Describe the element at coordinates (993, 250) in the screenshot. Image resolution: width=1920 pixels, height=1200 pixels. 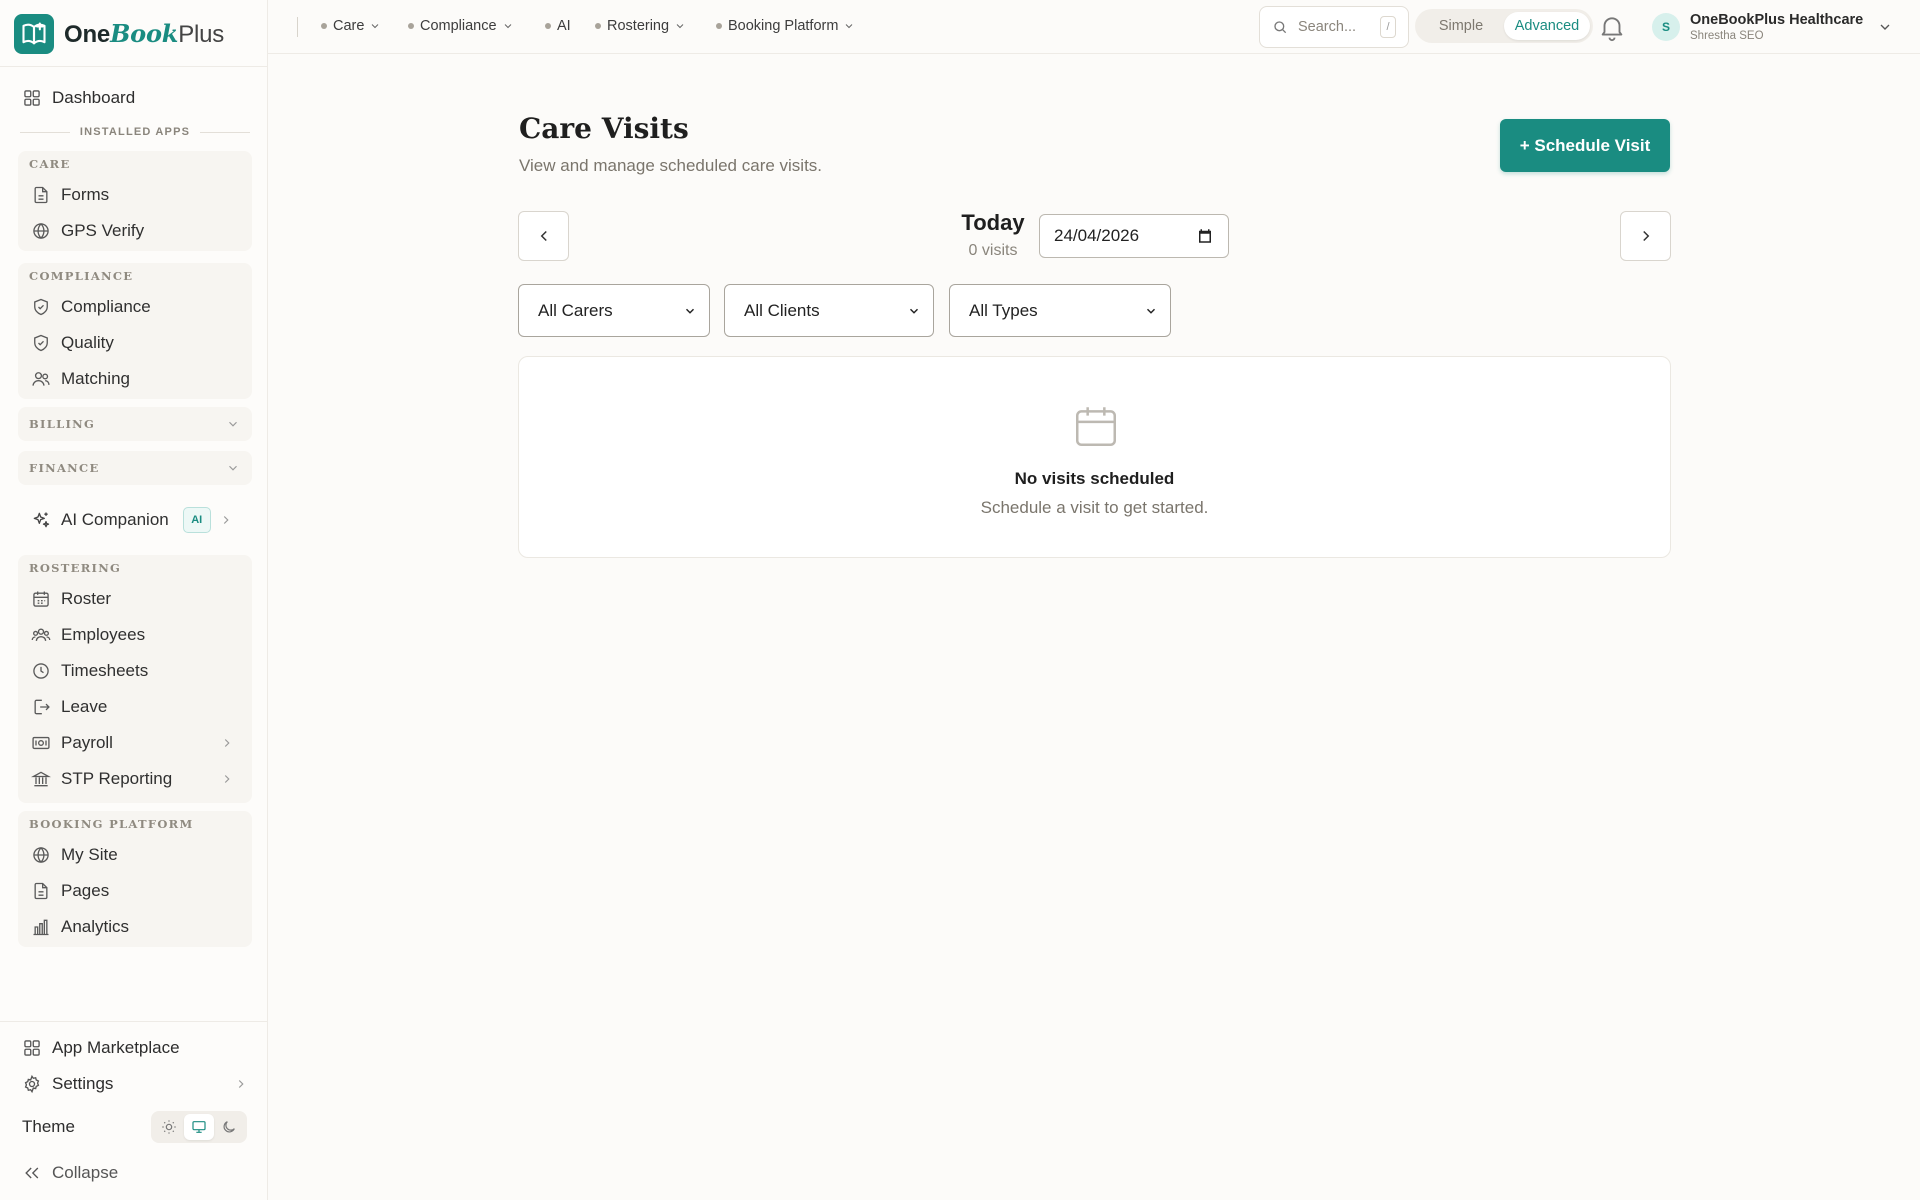
I see `visit-count: 0 visits` at that location.